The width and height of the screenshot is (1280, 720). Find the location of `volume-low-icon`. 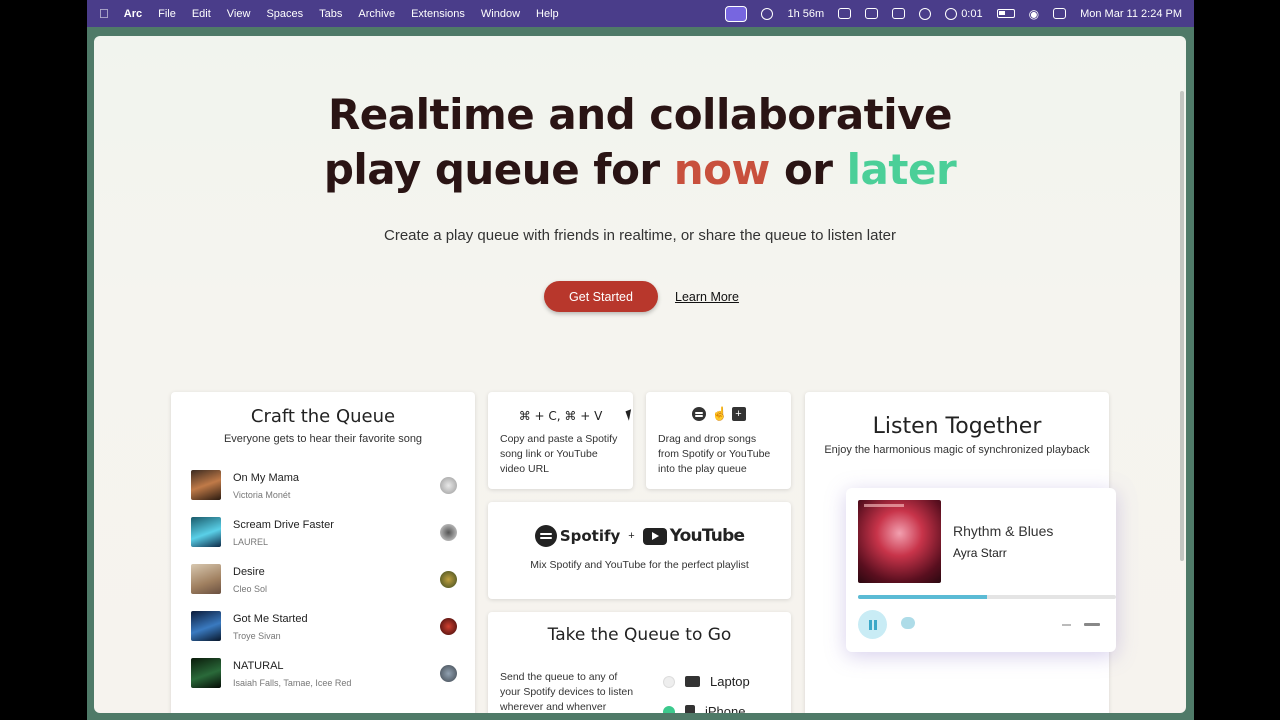

volume-low-icon is located at coordinates (1066, 625).